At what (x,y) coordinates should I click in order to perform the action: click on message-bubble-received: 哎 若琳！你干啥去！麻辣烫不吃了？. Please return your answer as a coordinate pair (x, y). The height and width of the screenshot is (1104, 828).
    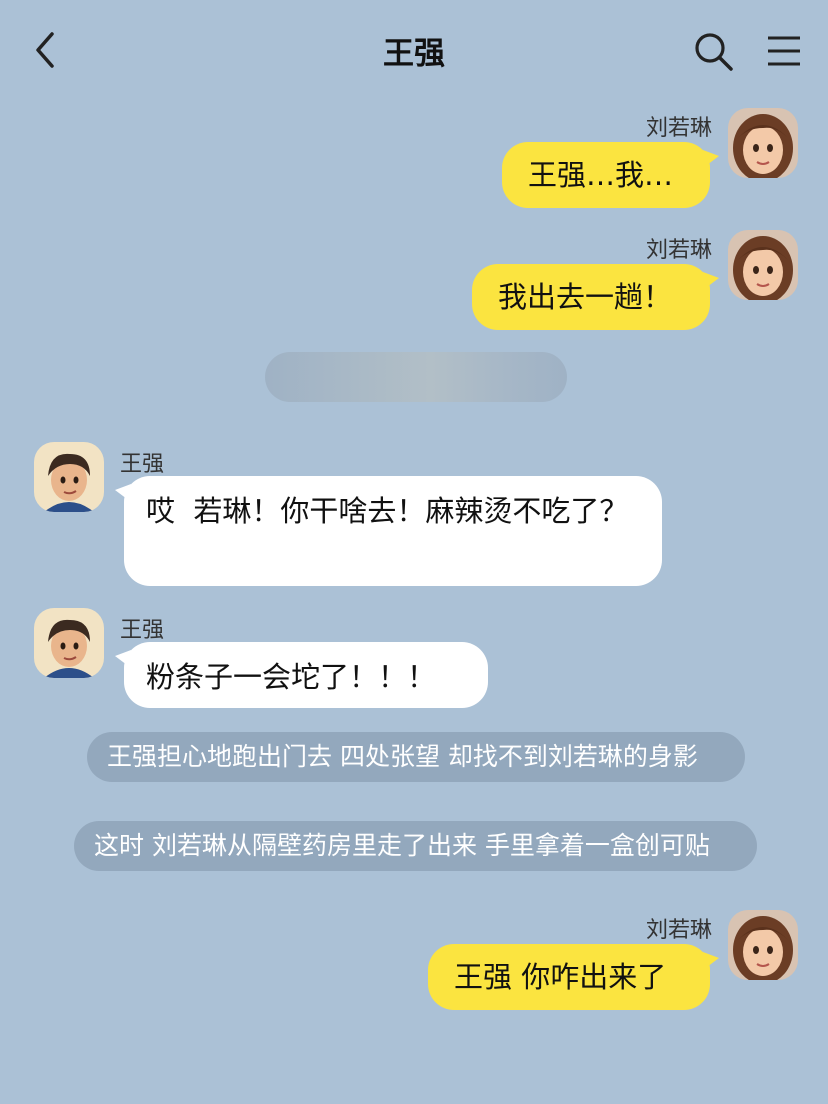
    Looking at the image, I should click on (388, 531).